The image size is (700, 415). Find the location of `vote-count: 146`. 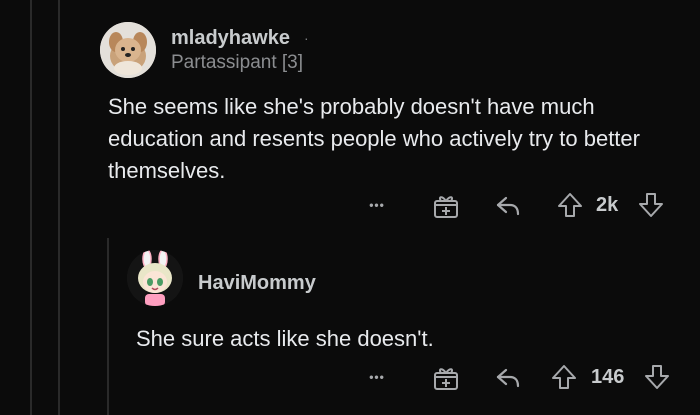

vote-count: 146 is located at coordinates (608, 377).